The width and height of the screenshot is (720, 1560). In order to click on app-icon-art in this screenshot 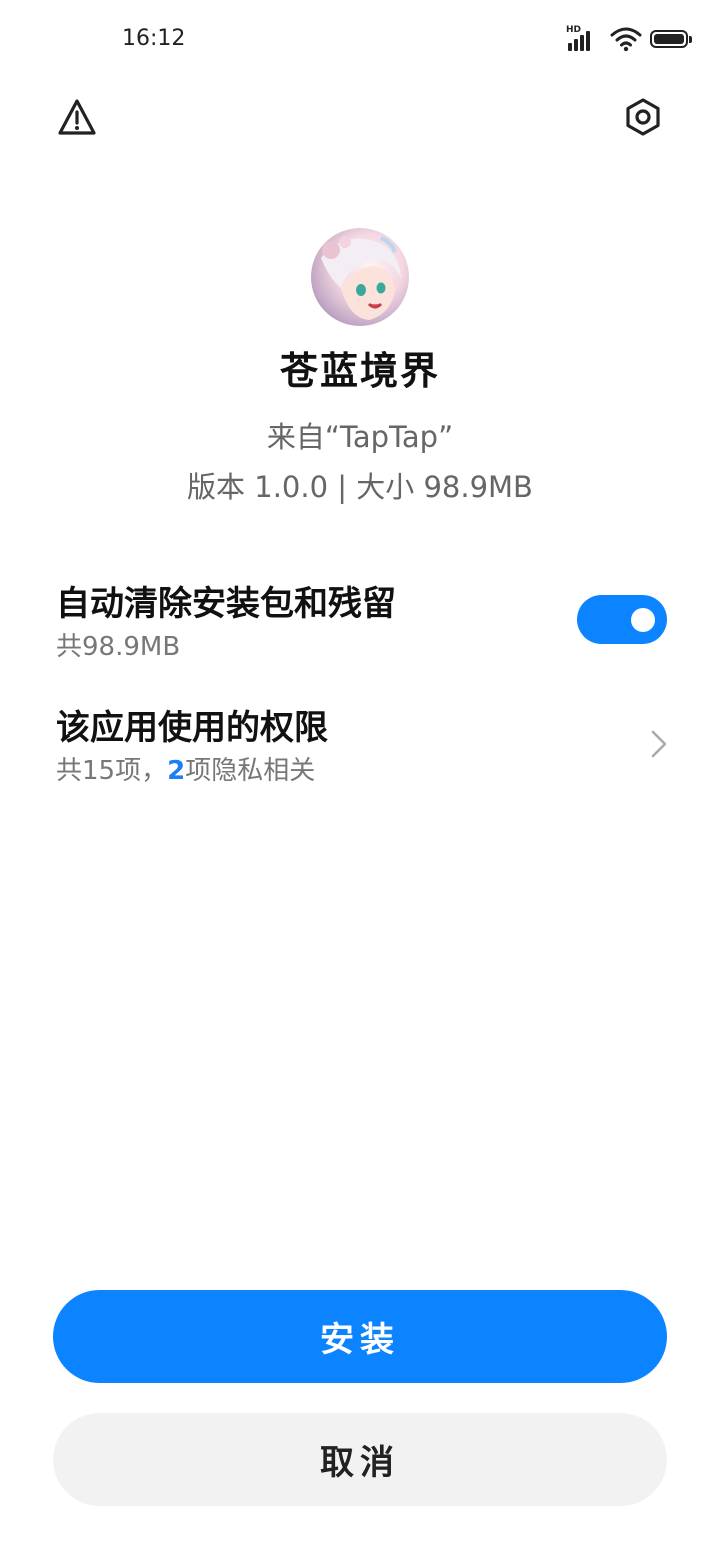, I will do `click(361, 278)`.